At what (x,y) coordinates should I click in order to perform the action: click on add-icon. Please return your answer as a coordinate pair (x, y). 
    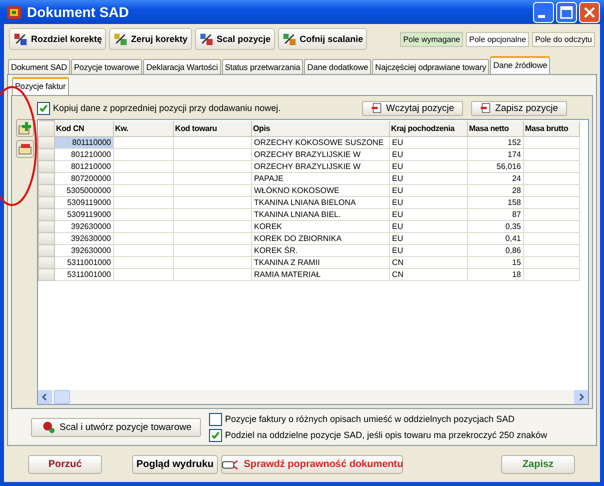
    Looking at the image, I should click on (25, 128).